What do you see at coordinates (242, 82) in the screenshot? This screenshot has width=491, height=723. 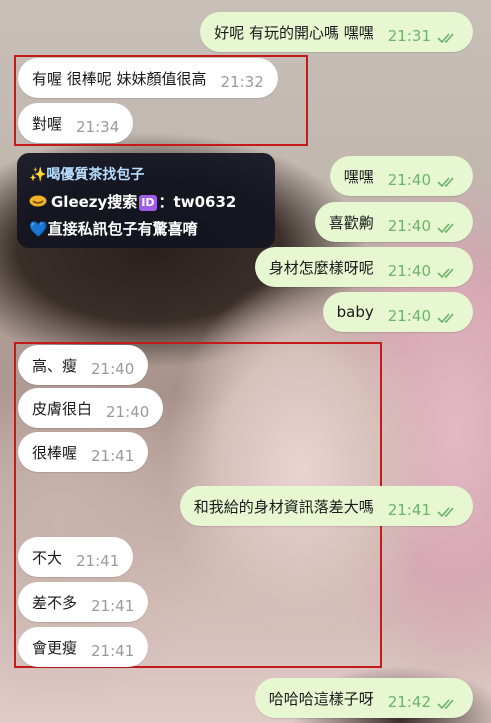 I see `message-time: 21:32` at bounding box center [242, 82].